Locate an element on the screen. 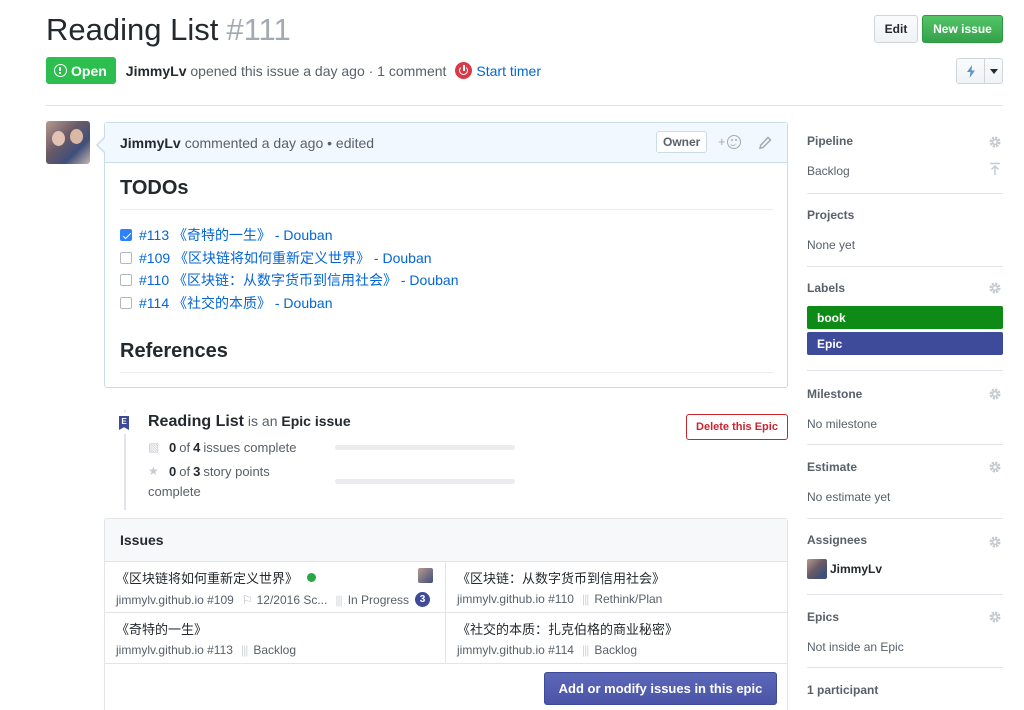 The image size is (1024, 710). pipeline-icon: ||| is located at coordinates (244, 650).